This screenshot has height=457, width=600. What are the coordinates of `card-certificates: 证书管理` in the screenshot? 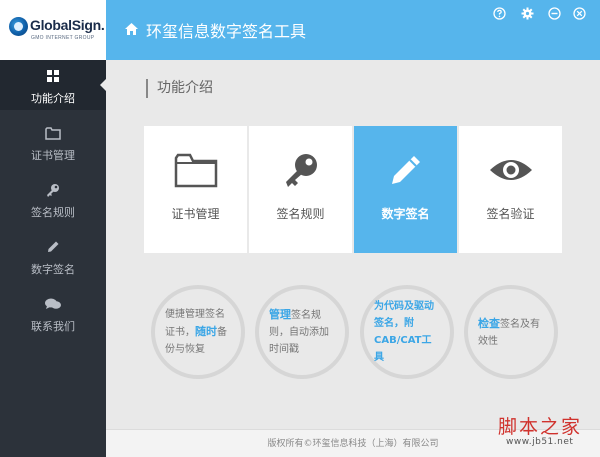 It's located at (195, 189).